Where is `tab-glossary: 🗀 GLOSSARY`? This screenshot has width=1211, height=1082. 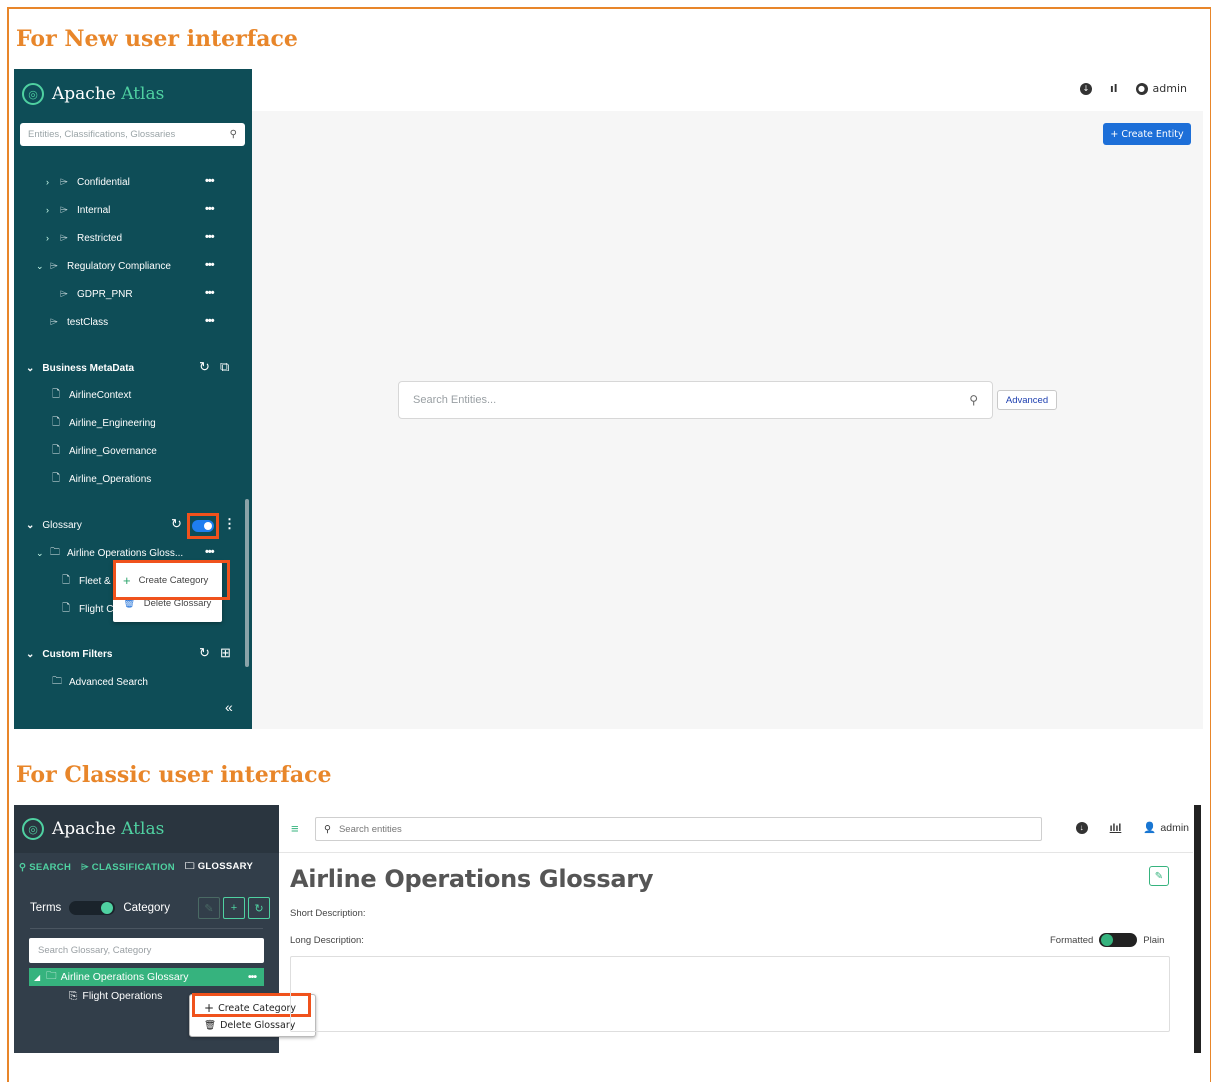 tab-glossary: 🗀 GLOSSARY is located at coordinates (219, 867).